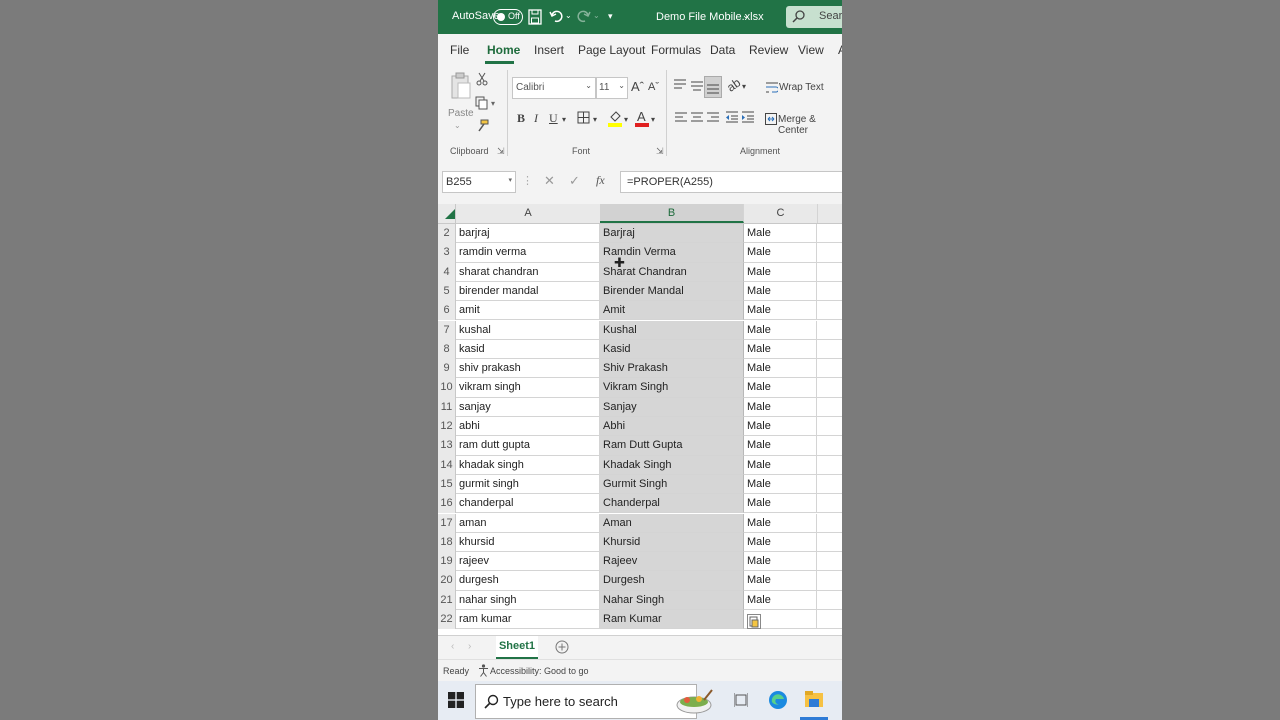  Describe the element at coordinates (528, 465) in the screenshot. I see `cell-a: khadak singh` at that location.